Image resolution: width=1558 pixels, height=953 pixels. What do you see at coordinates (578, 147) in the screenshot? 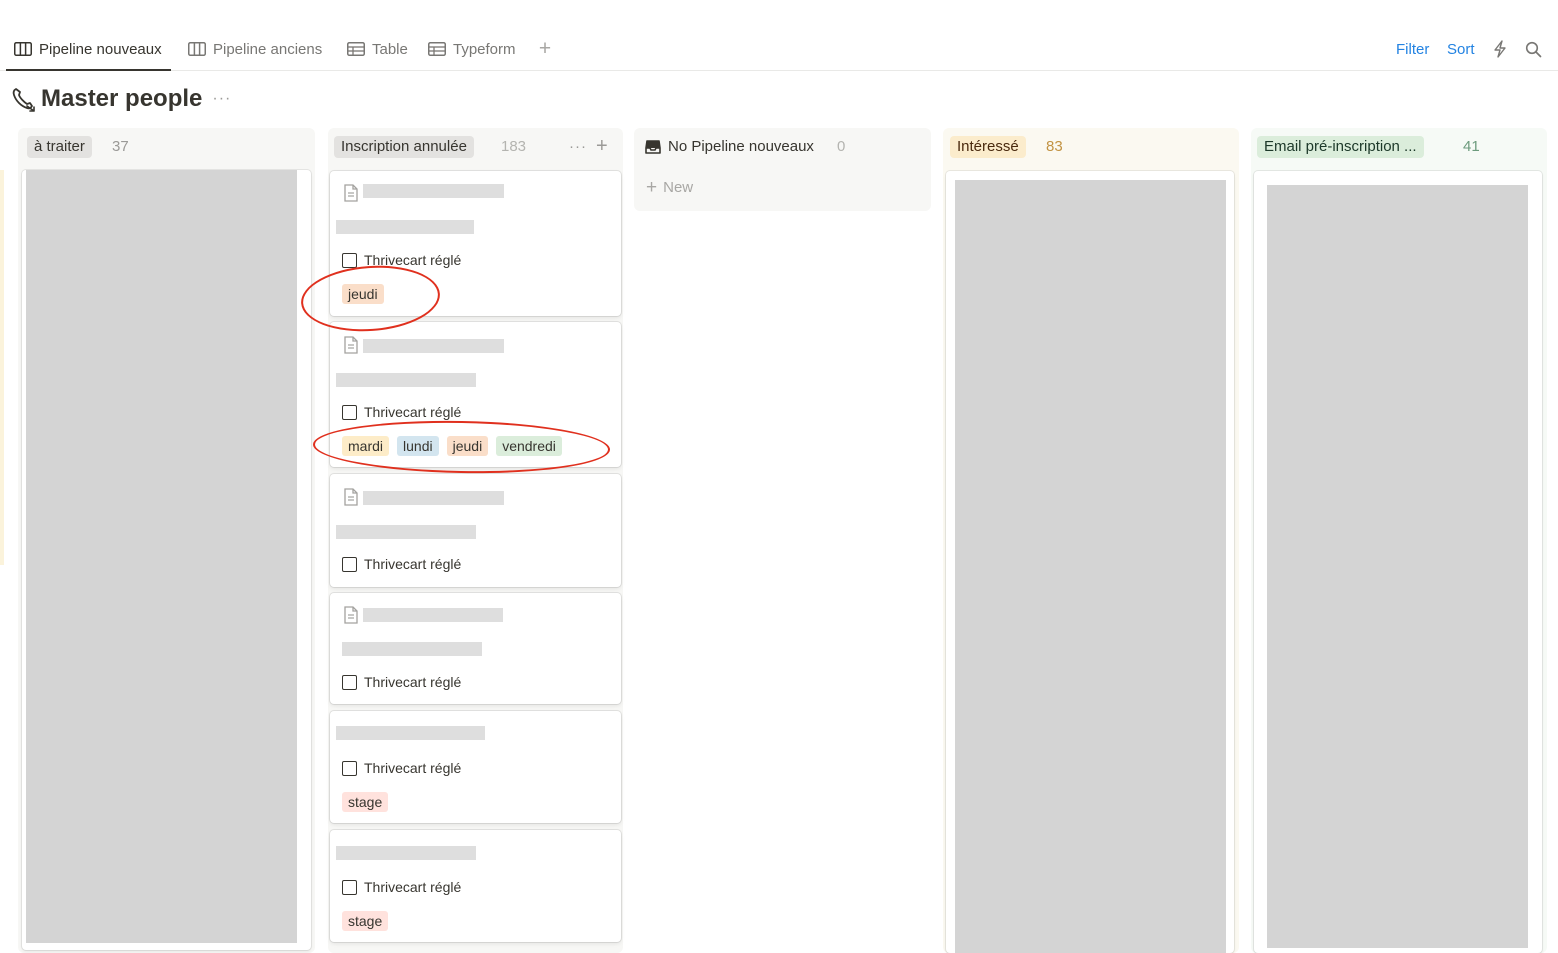
I see `column-more-icon: ···` at bounding box center [578, 147].